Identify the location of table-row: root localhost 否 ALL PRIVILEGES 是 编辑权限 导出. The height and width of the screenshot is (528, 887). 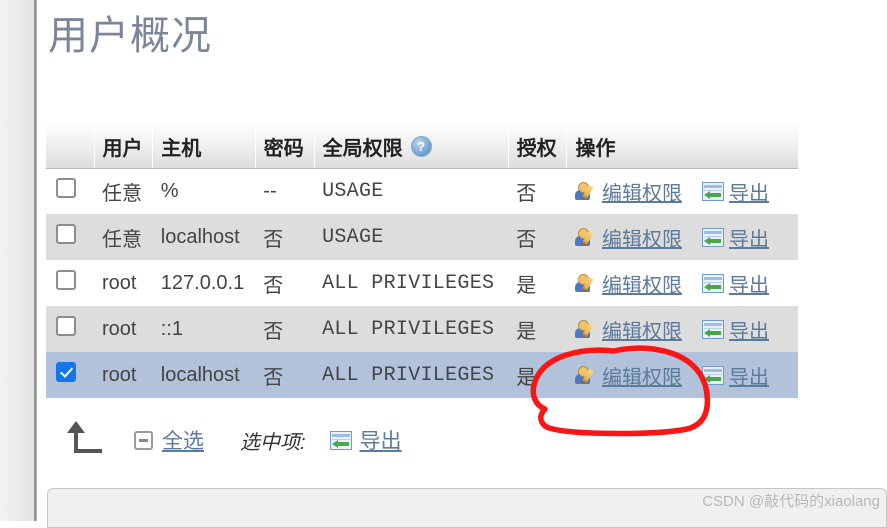
(422, 375).